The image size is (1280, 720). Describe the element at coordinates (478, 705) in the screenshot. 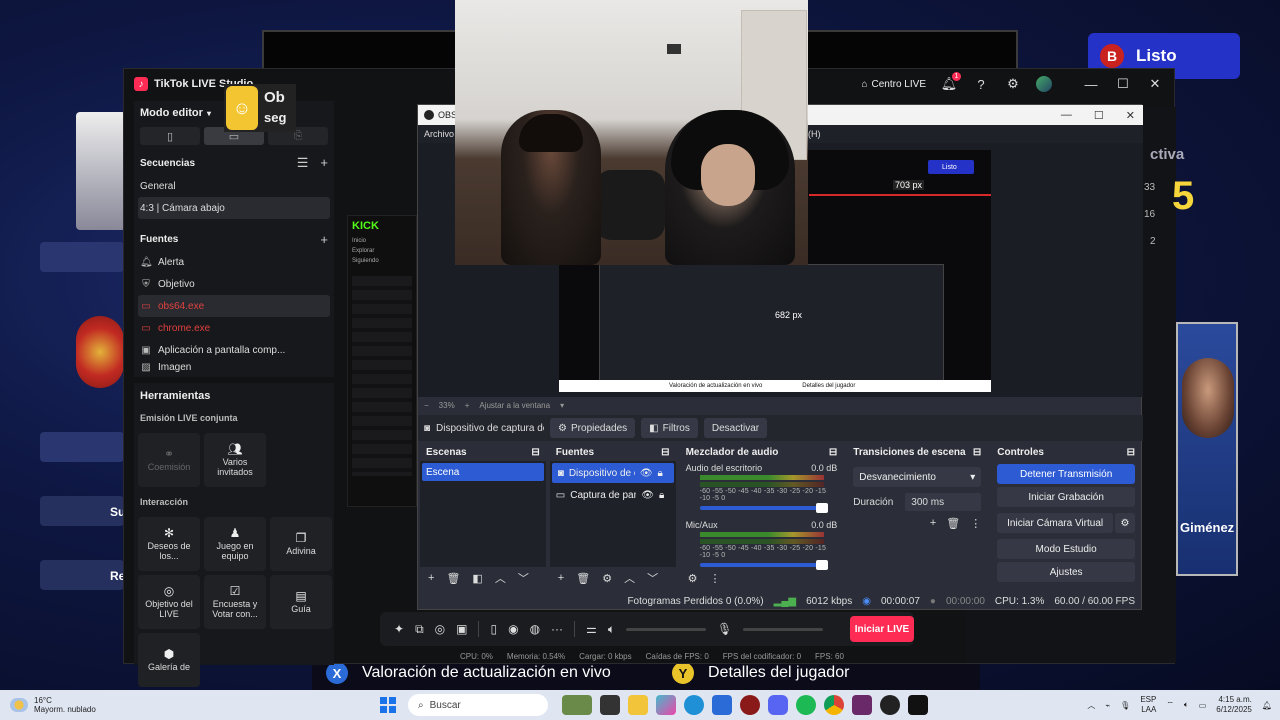

I see `taskbar-search: ⌕ Buscar` at that location.